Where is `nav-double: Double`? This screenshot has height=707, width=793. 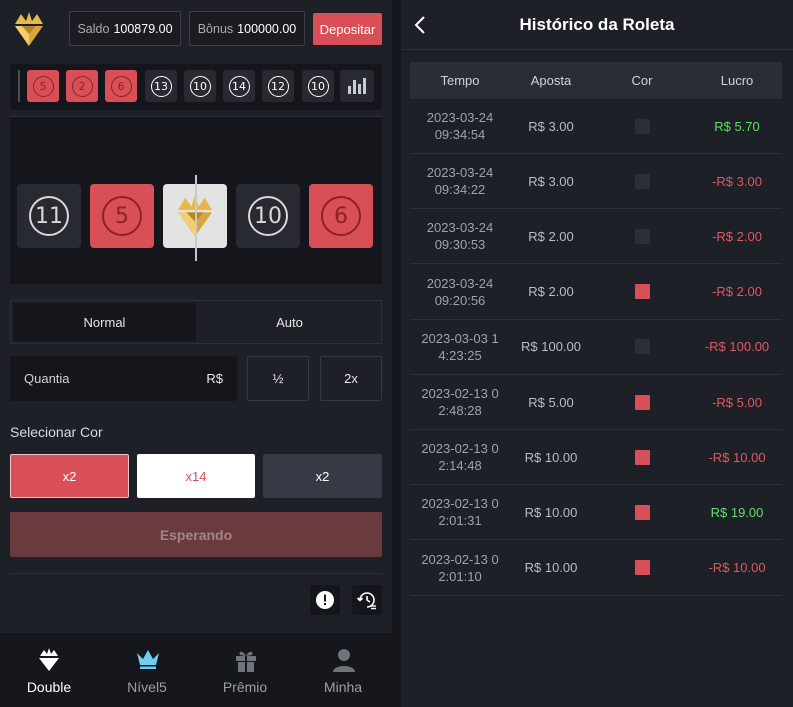 nav-double: Double is located at coordinates (49, 670).